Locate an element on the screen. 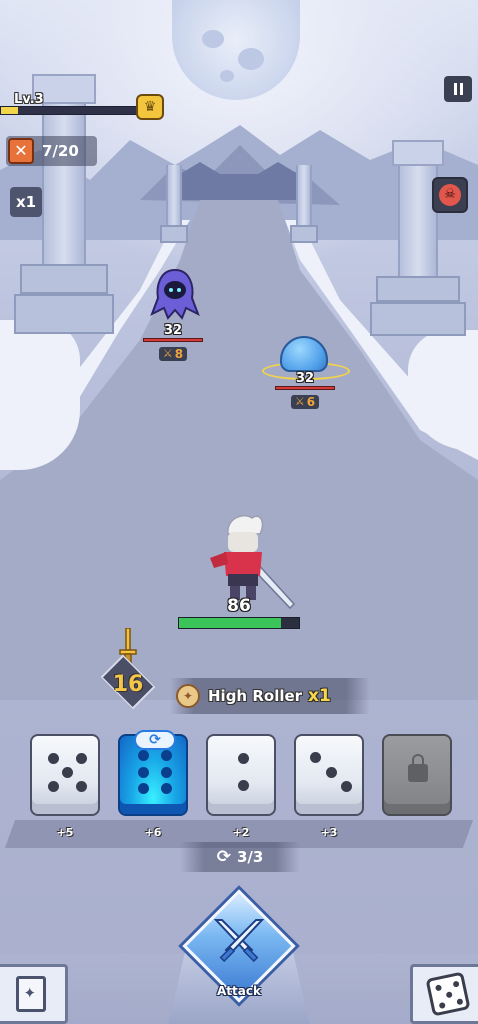 The width and height of the screenshot is (478, 1024). wraith-enemy is located at coordinates (175, 294).